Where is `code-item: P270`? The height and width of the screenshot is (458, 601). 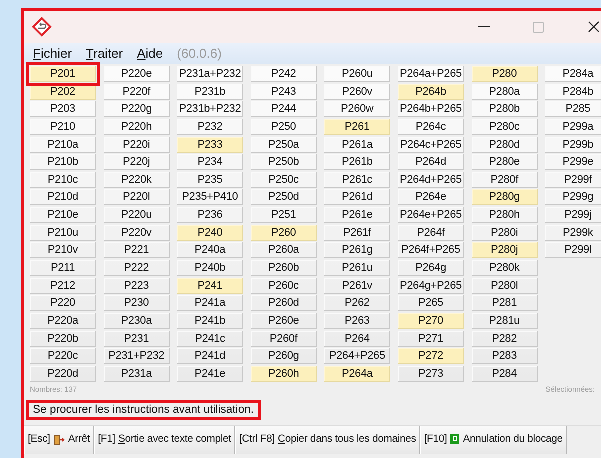
code-item: P270 is located at coordinates (431, 320).